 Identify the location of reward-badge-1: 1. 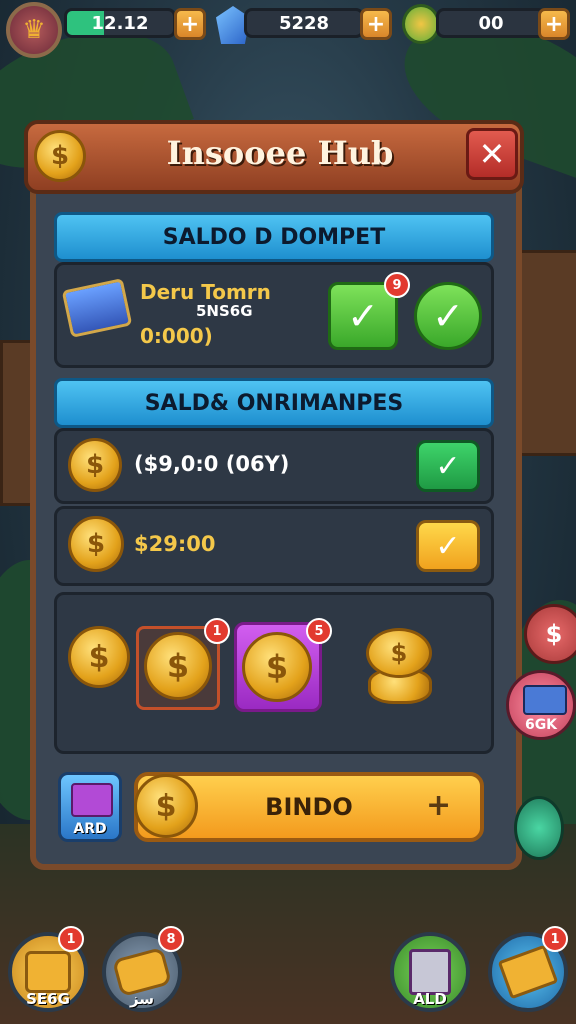
(217, 631).